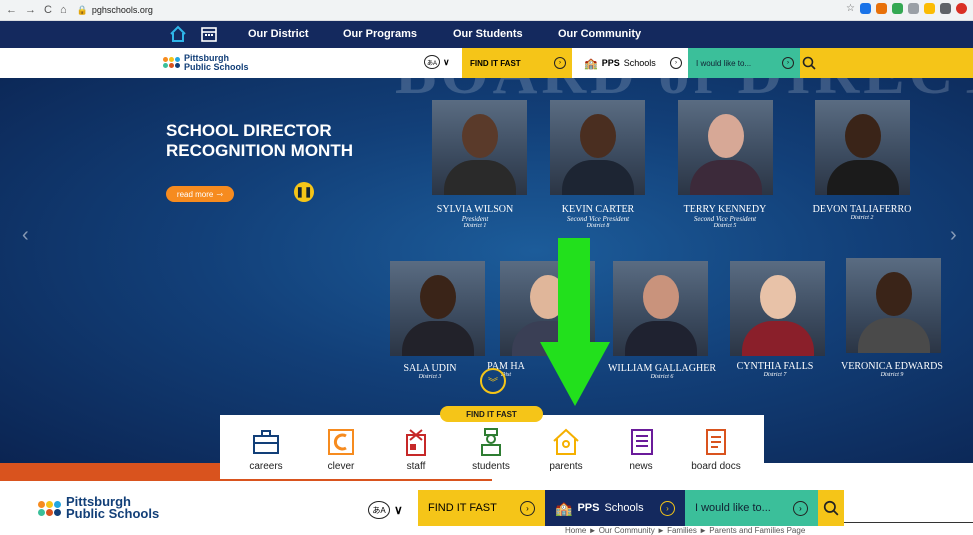  Describe the element at coordinates (122, 10) in the screenshot. I see `url-text: pghschools.org` at that location.